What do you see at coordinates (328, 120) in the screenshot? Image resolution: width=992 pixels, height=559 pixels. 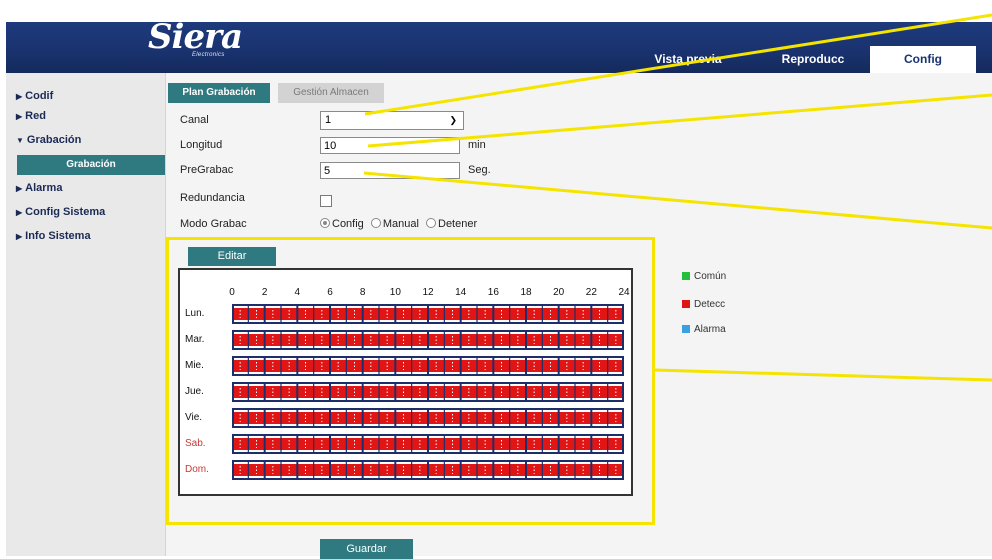 I see `canal-value: 1` at bounding box center [328, 120].